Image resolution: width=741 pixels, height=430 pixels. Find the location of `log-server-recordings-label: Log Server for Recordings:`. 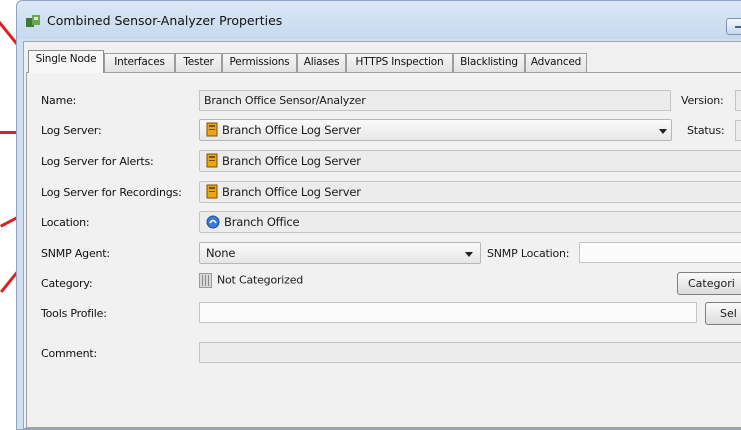

log-server-recordings-label: Log Server for Recordings: is located at coordinates (111, 192).